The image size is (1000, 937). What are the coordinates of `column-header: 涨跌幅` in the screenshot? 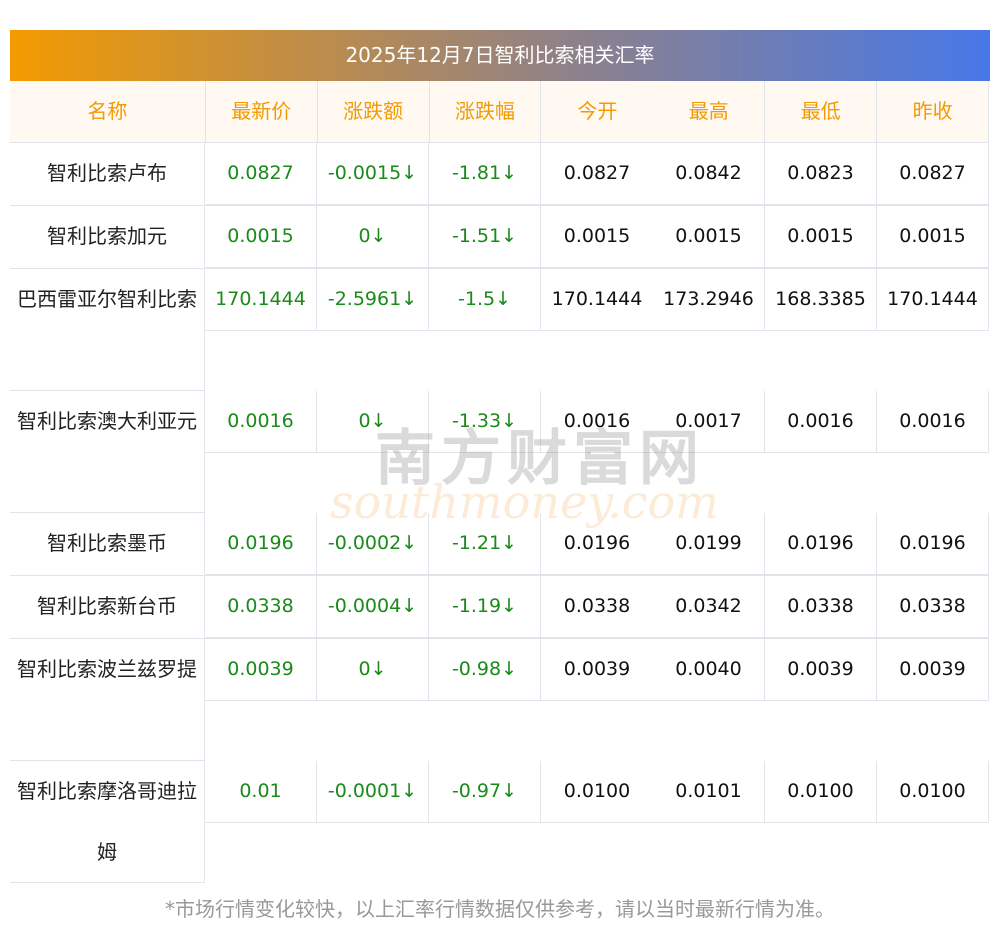 It's located at (486, 111).